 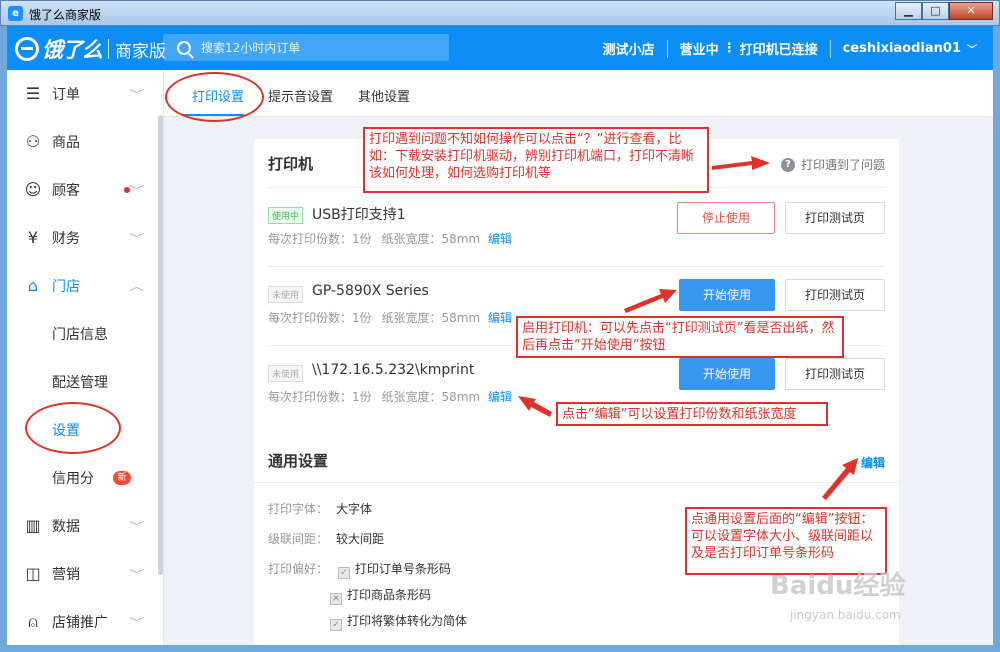 I want to click on arrow-to-start, so click(x=650, y=301).